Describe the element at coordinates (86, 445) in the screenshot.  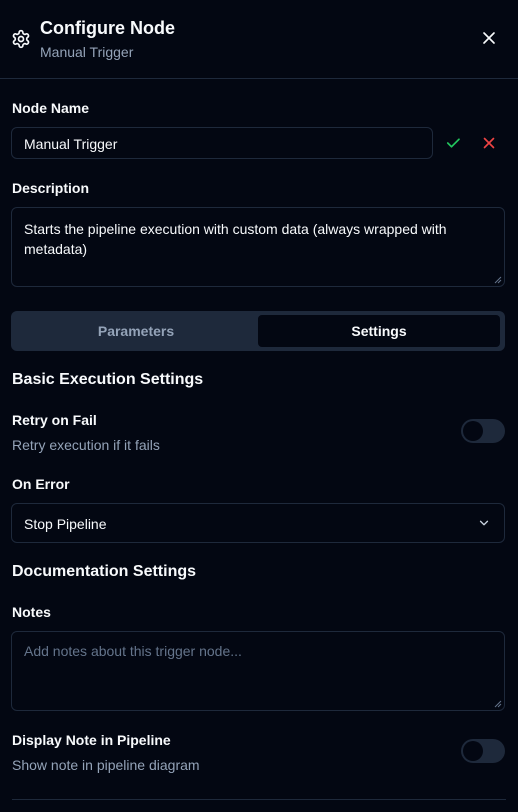
I see `retry-on-fail-help: Retry execution if it fails` at that location.